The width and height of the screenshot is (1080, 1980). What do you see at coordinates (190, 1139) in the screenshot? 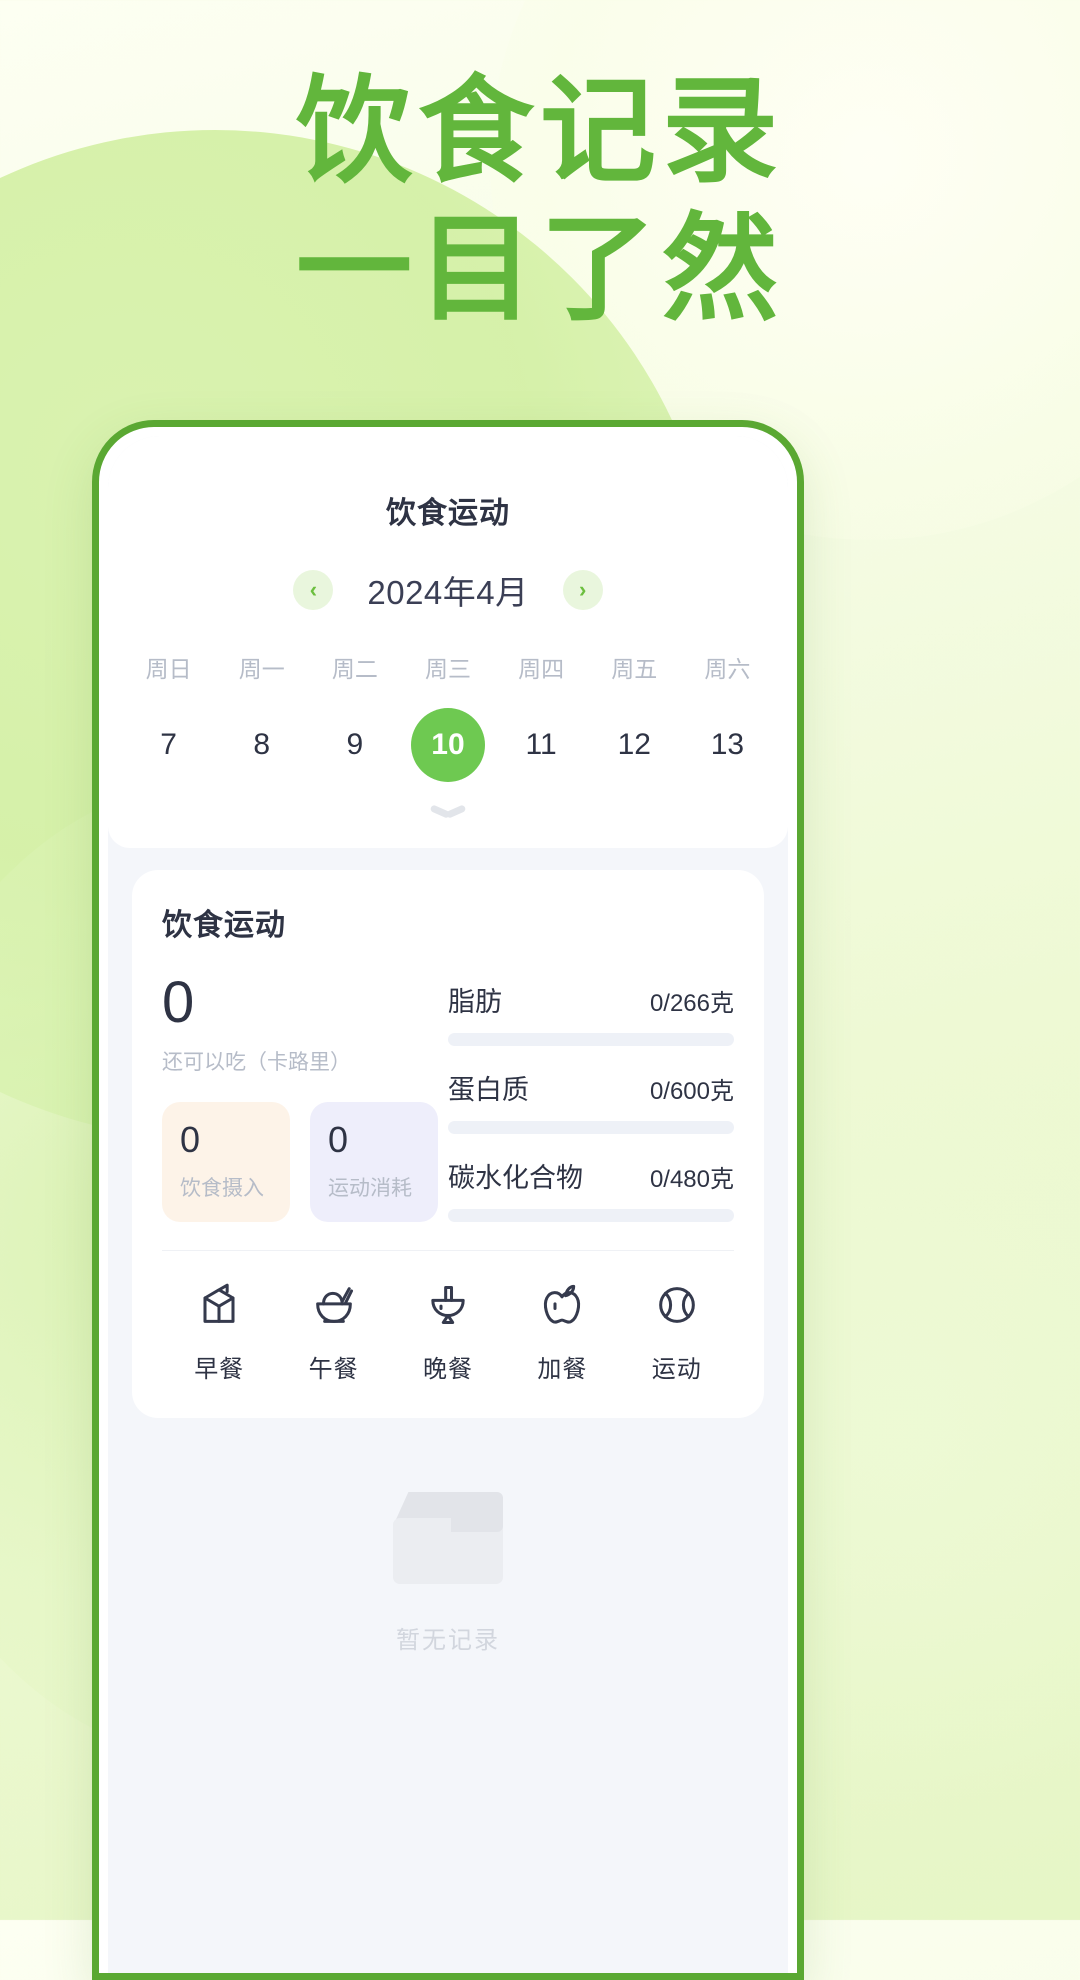
I see `intake-value: 0` at bounding box center [190, 1139].